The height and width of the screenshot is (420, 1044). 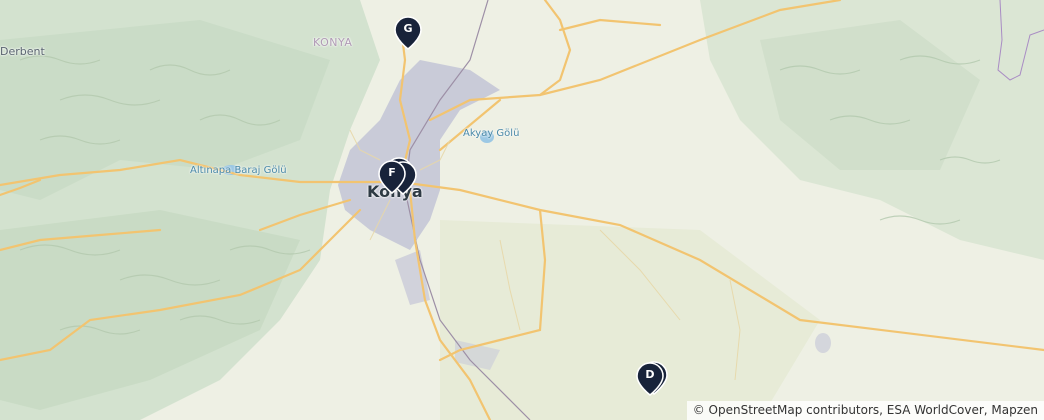 I want to click on lake-label-altinapa: Altınapa Baraj Gölü, so click(x=238, y=170).